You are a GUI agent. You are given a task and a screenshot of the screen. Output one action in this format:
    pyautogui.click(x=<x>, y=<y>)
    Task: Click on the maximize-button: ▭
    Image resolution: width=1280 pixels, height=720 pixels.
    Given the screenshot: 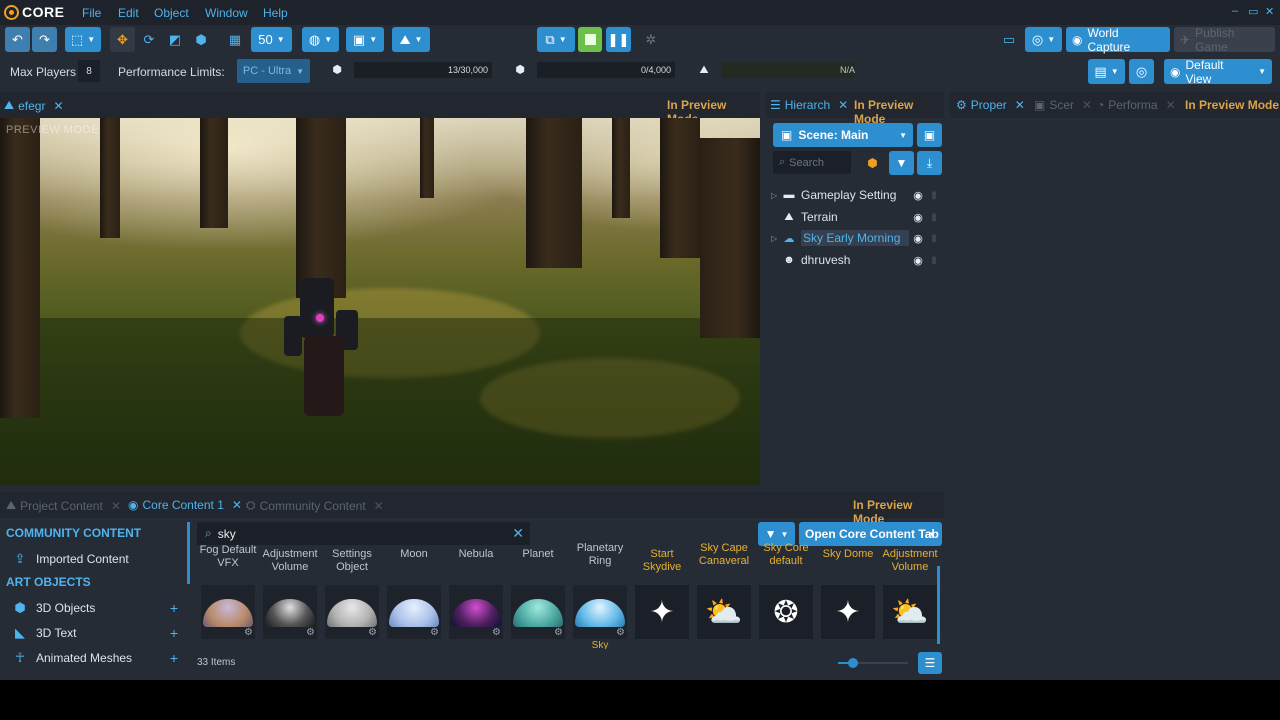 What is the action you would take?
    pyautogui.click(x=1253, y=11)
    